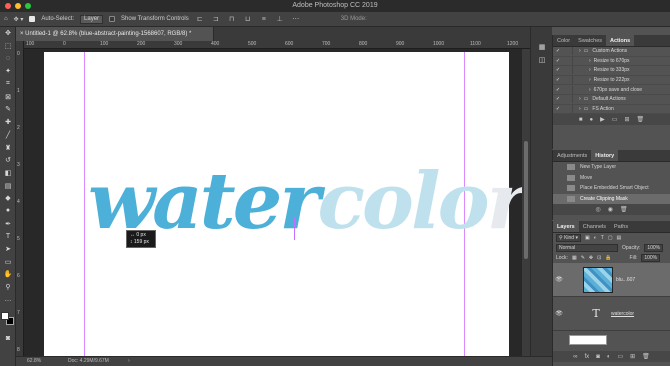  What do you see at coordinates (8, 338) in the screenshot?
I see `quick-mask-icon: ◙` at bounding box center [8, 338].